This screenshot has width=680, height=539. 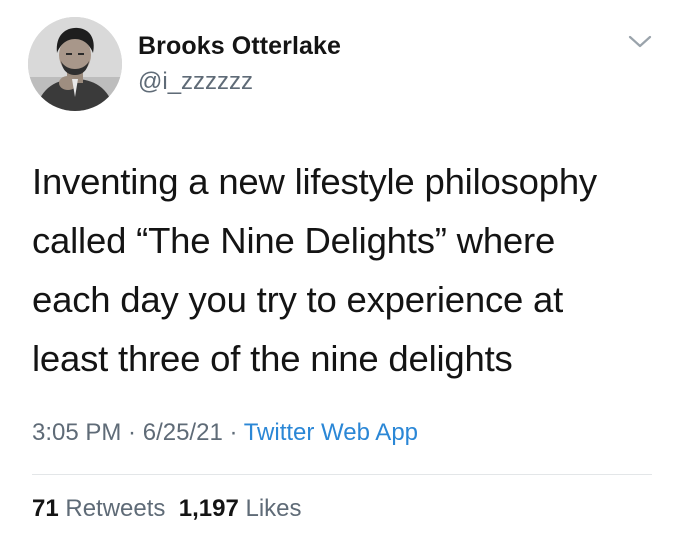 I want to click on avatar, so click(x=75, y=64).